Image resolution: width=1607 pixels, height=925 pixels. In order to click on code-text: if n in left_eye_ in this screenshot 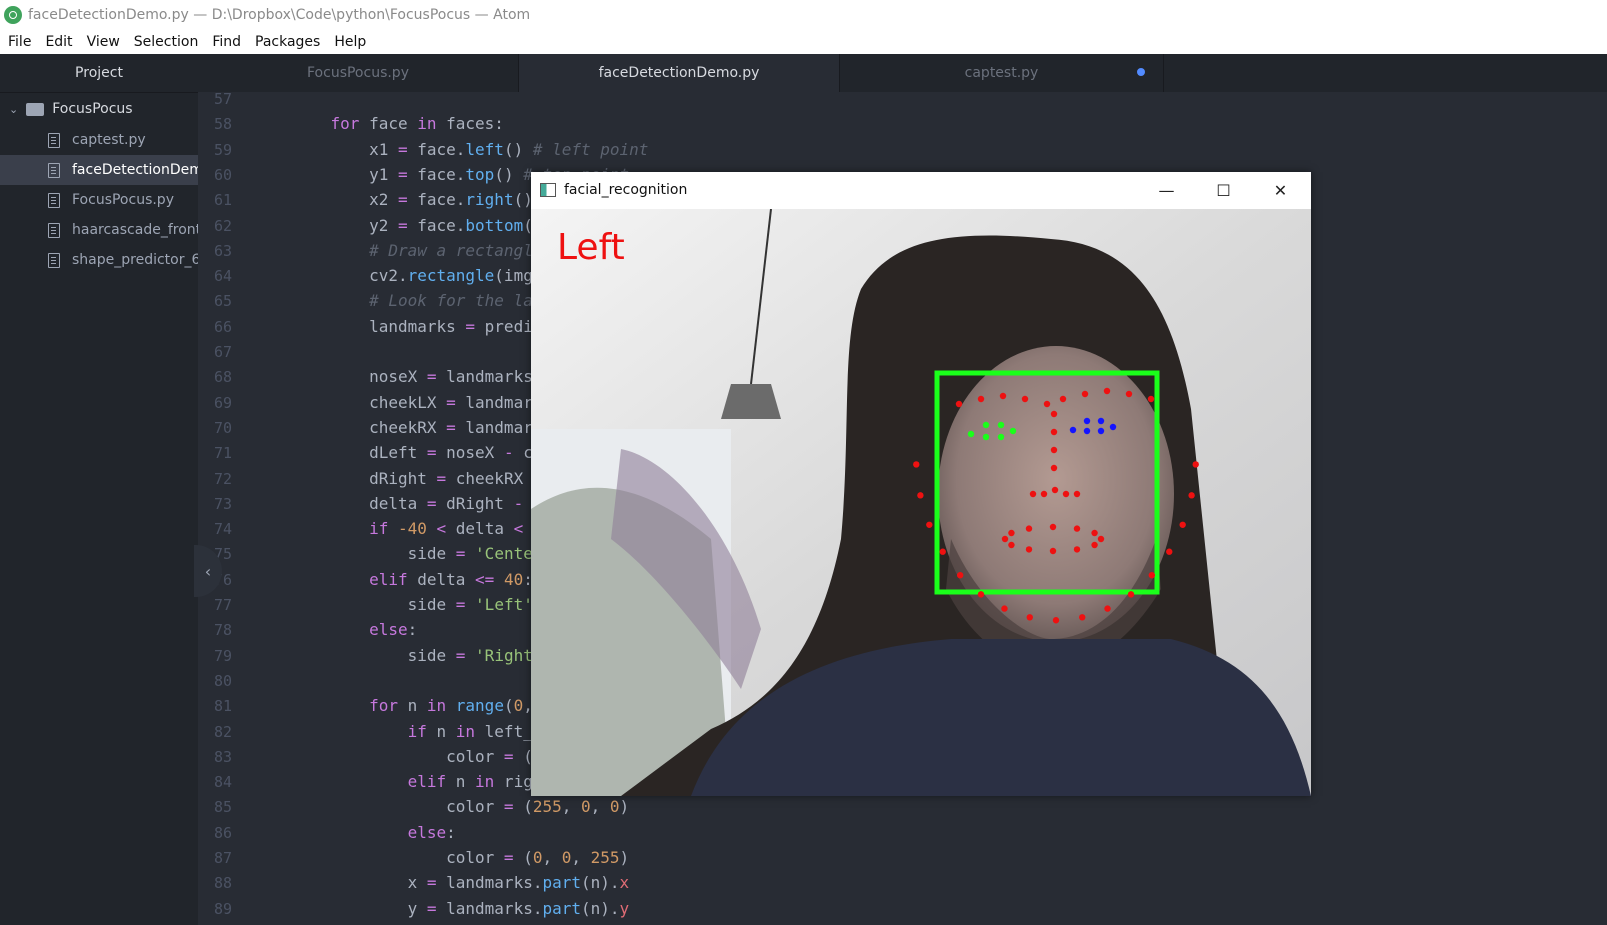, I will do `click(489, 731)`.